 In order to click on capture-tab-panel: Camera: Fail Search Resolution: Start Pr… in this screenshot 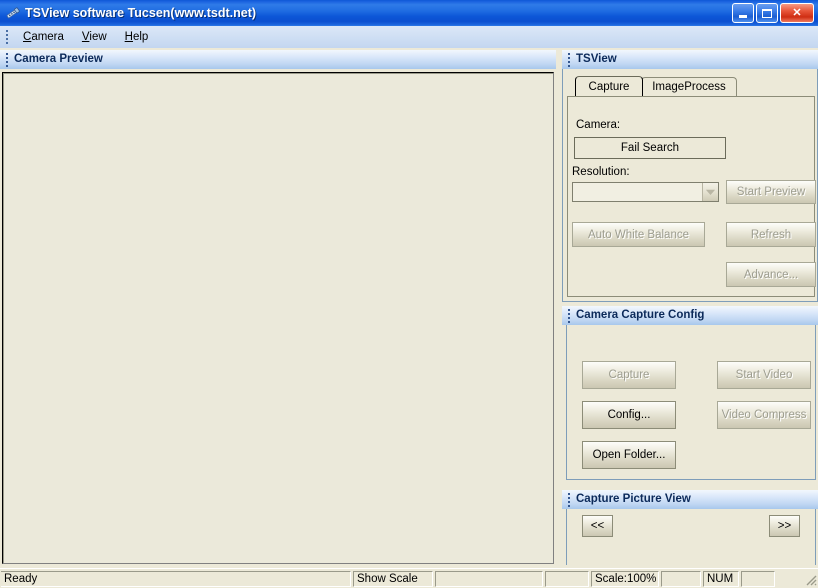, I will do `click(691, 196)`.